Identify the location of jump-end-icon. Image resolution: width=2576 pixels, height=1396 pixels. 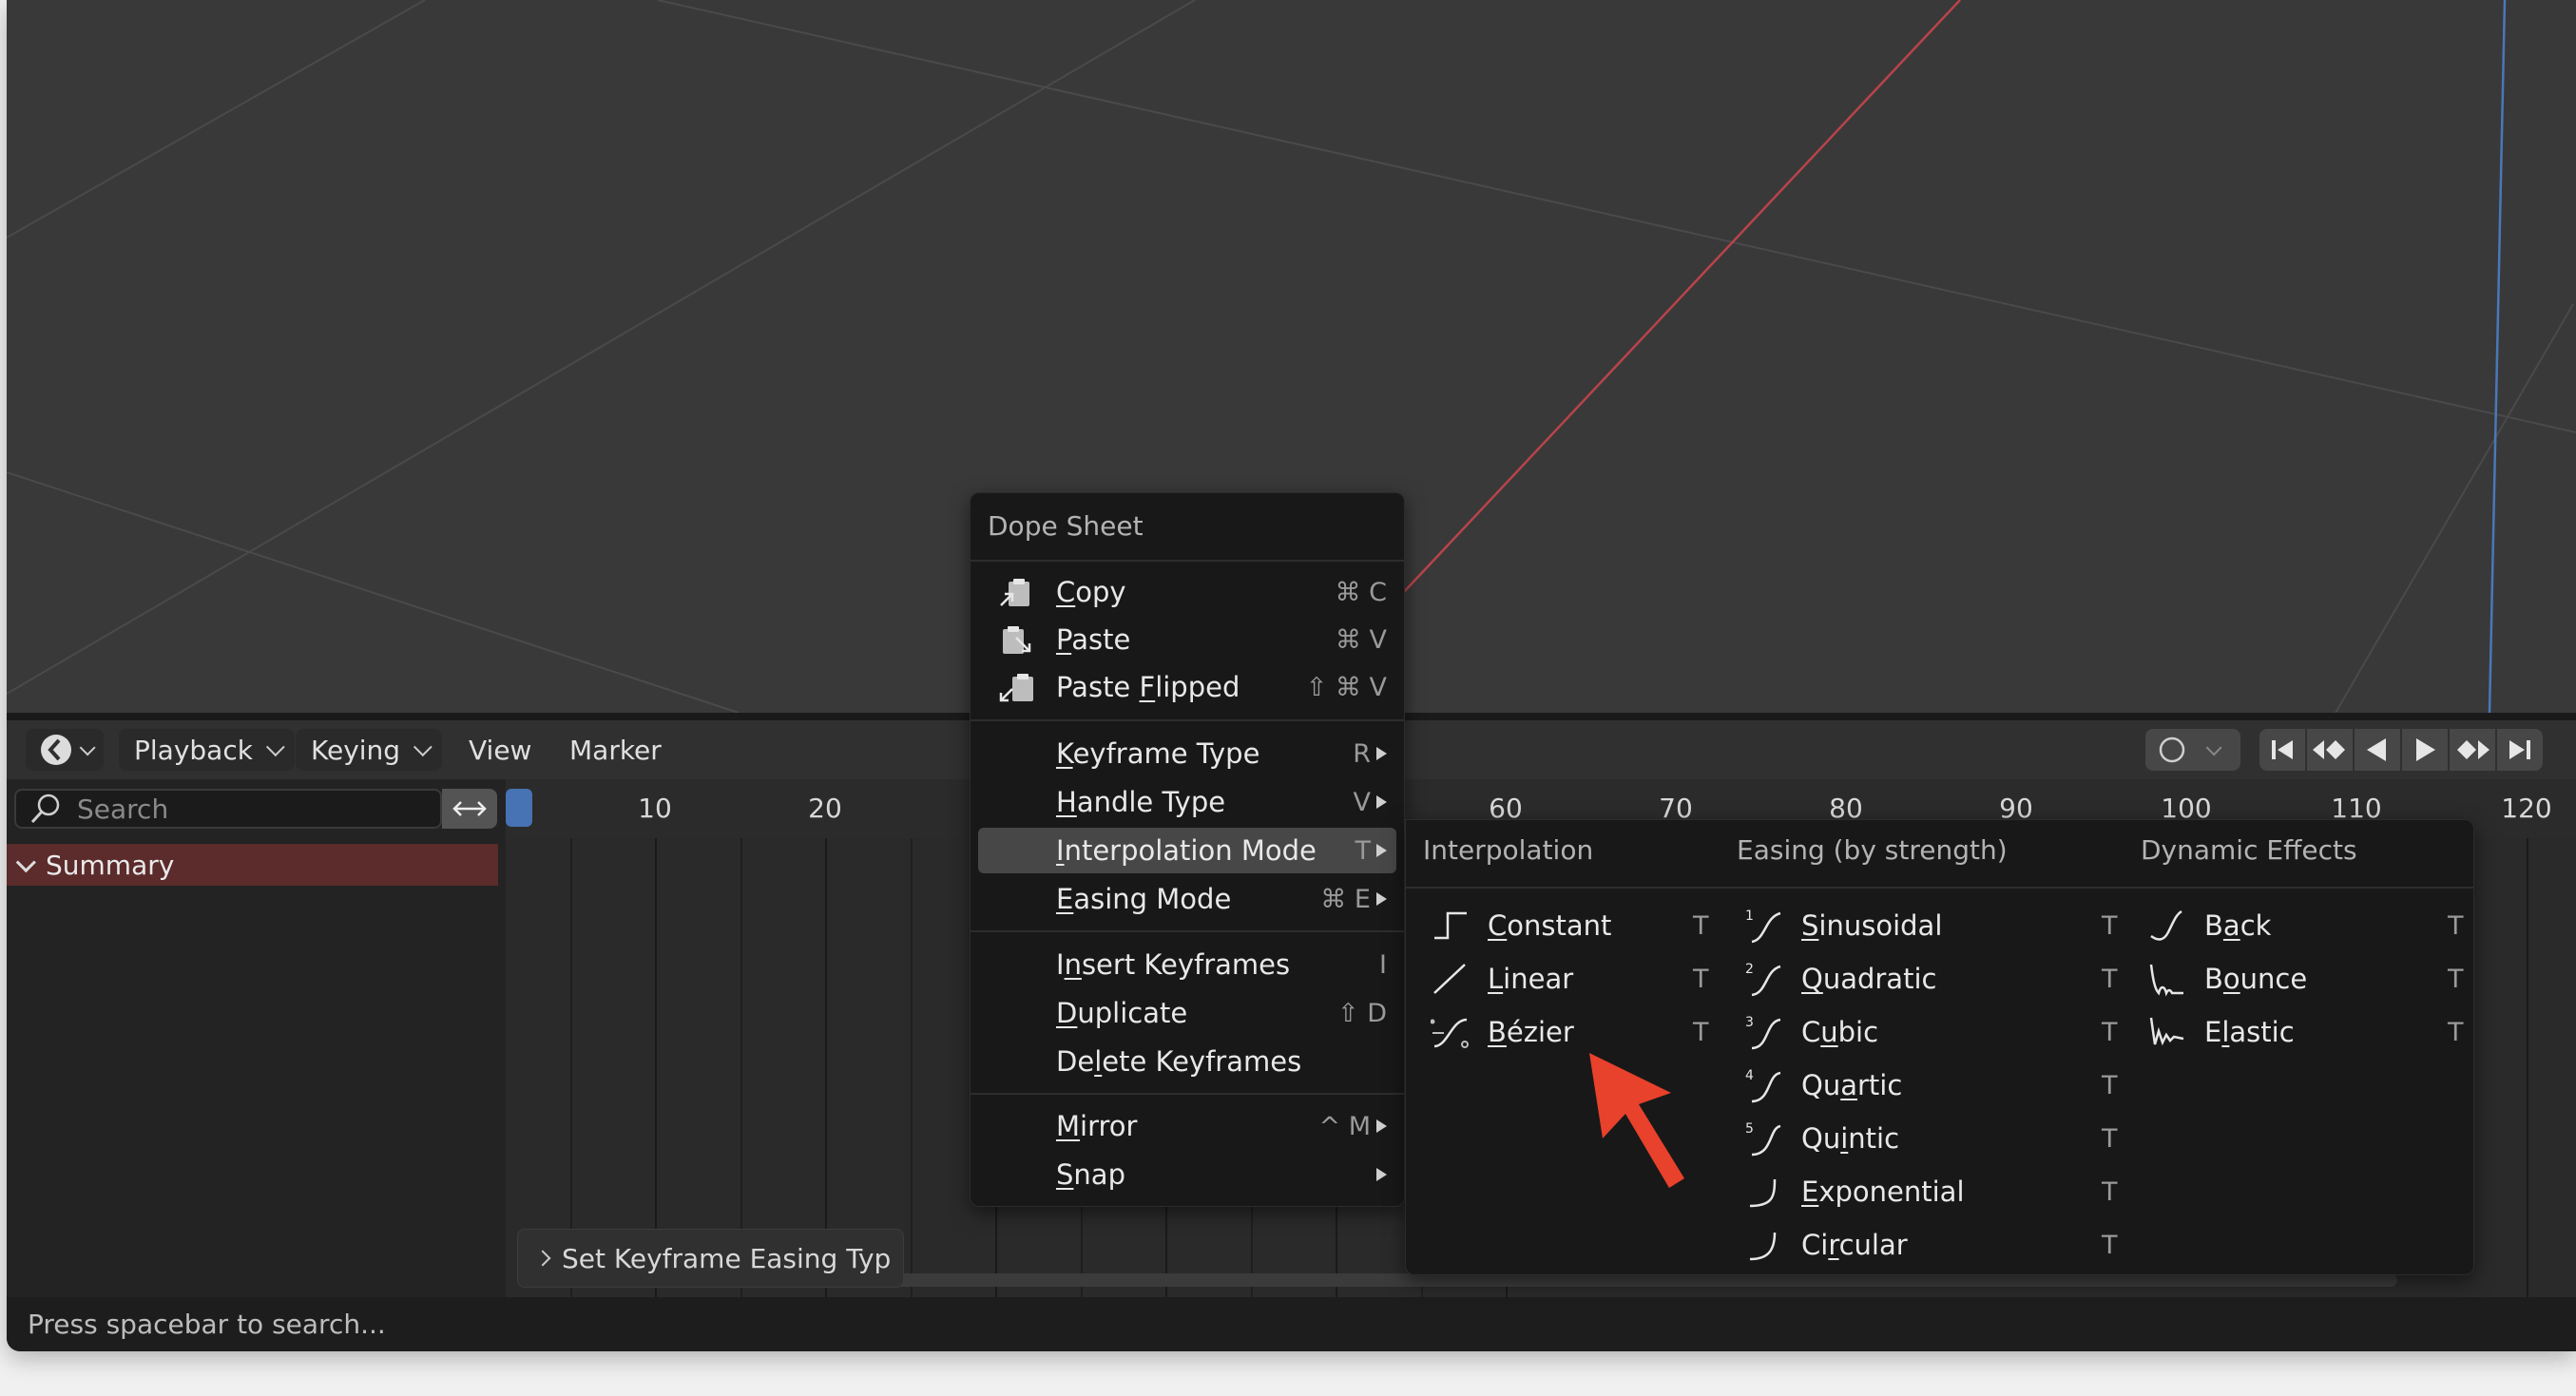
(2519, 749).